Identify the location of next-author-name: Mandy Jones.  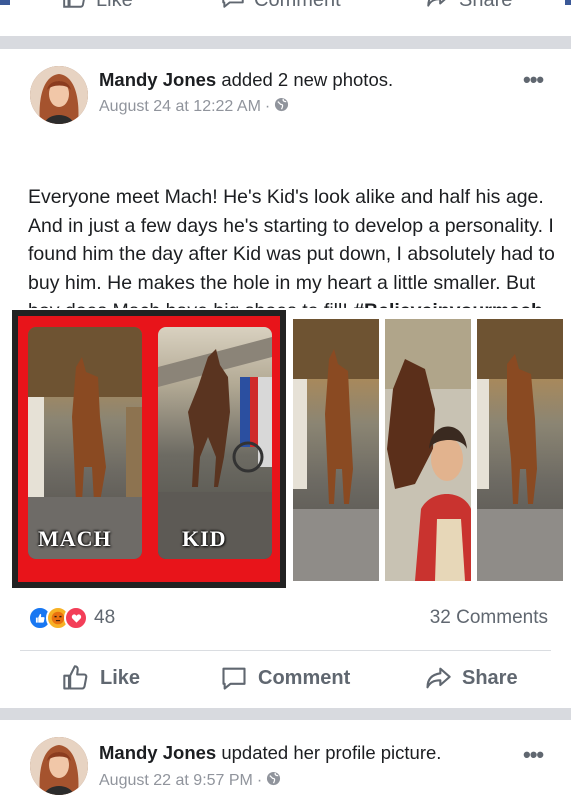
(157, 752).